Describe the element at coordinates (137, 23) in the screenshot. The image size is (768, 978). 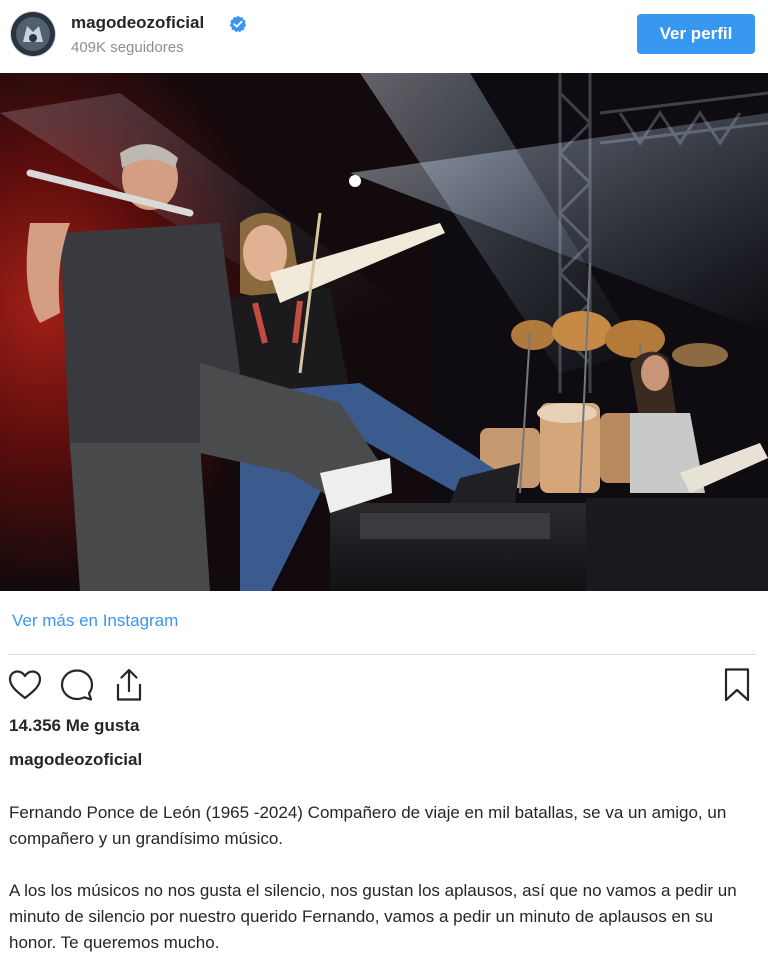
I see `username: magodeozoficial` at that location.